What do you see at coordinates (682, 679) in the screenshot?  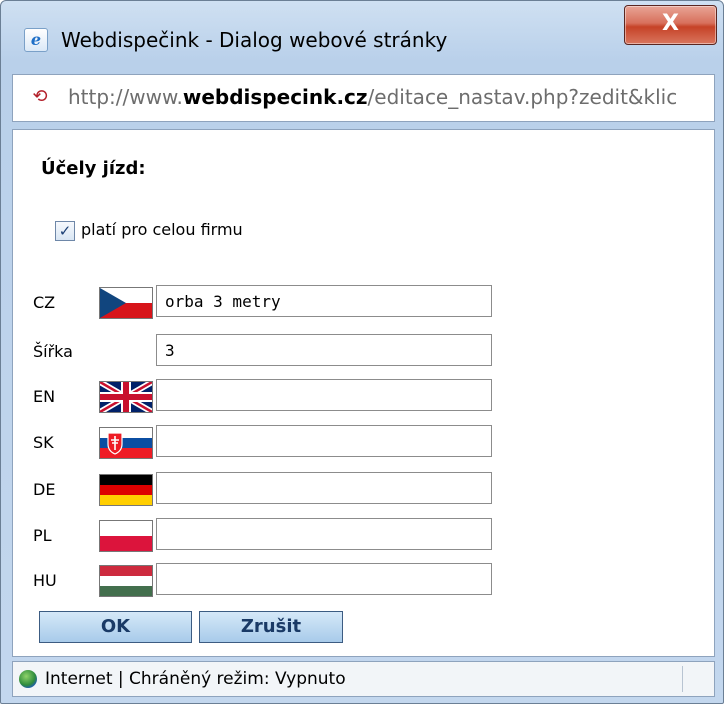 I see `status-divider` at bounding box center [682, 679].